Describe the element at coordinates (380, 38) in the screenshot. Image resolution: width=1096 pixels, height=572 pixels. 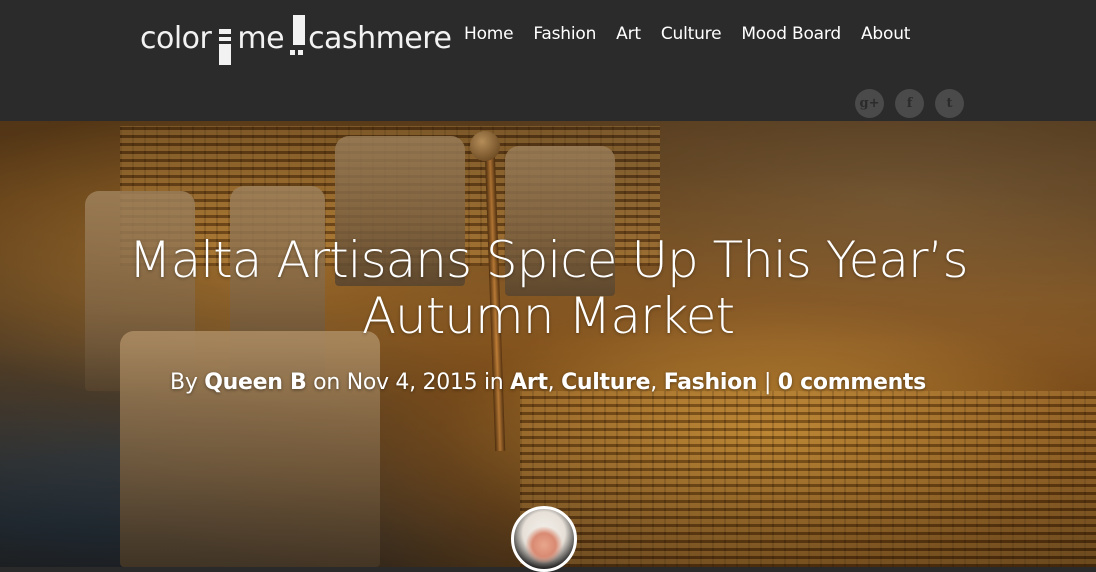
I see `logo-word-cashmere: cashmere` at that location.